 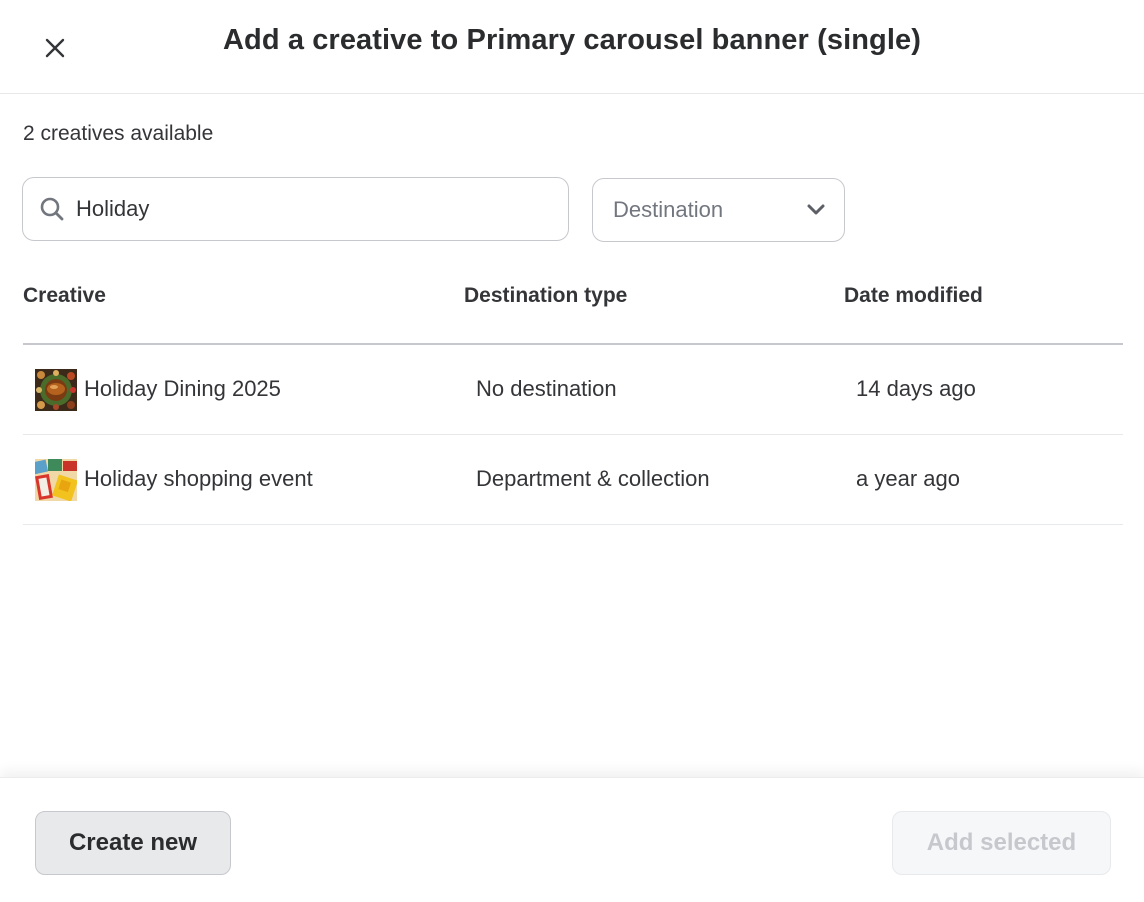 What do you see at coordinates (572, 839) in the screenshot?
I see `modal-footer: Create new Add selected` at bounding box center [572, 839].